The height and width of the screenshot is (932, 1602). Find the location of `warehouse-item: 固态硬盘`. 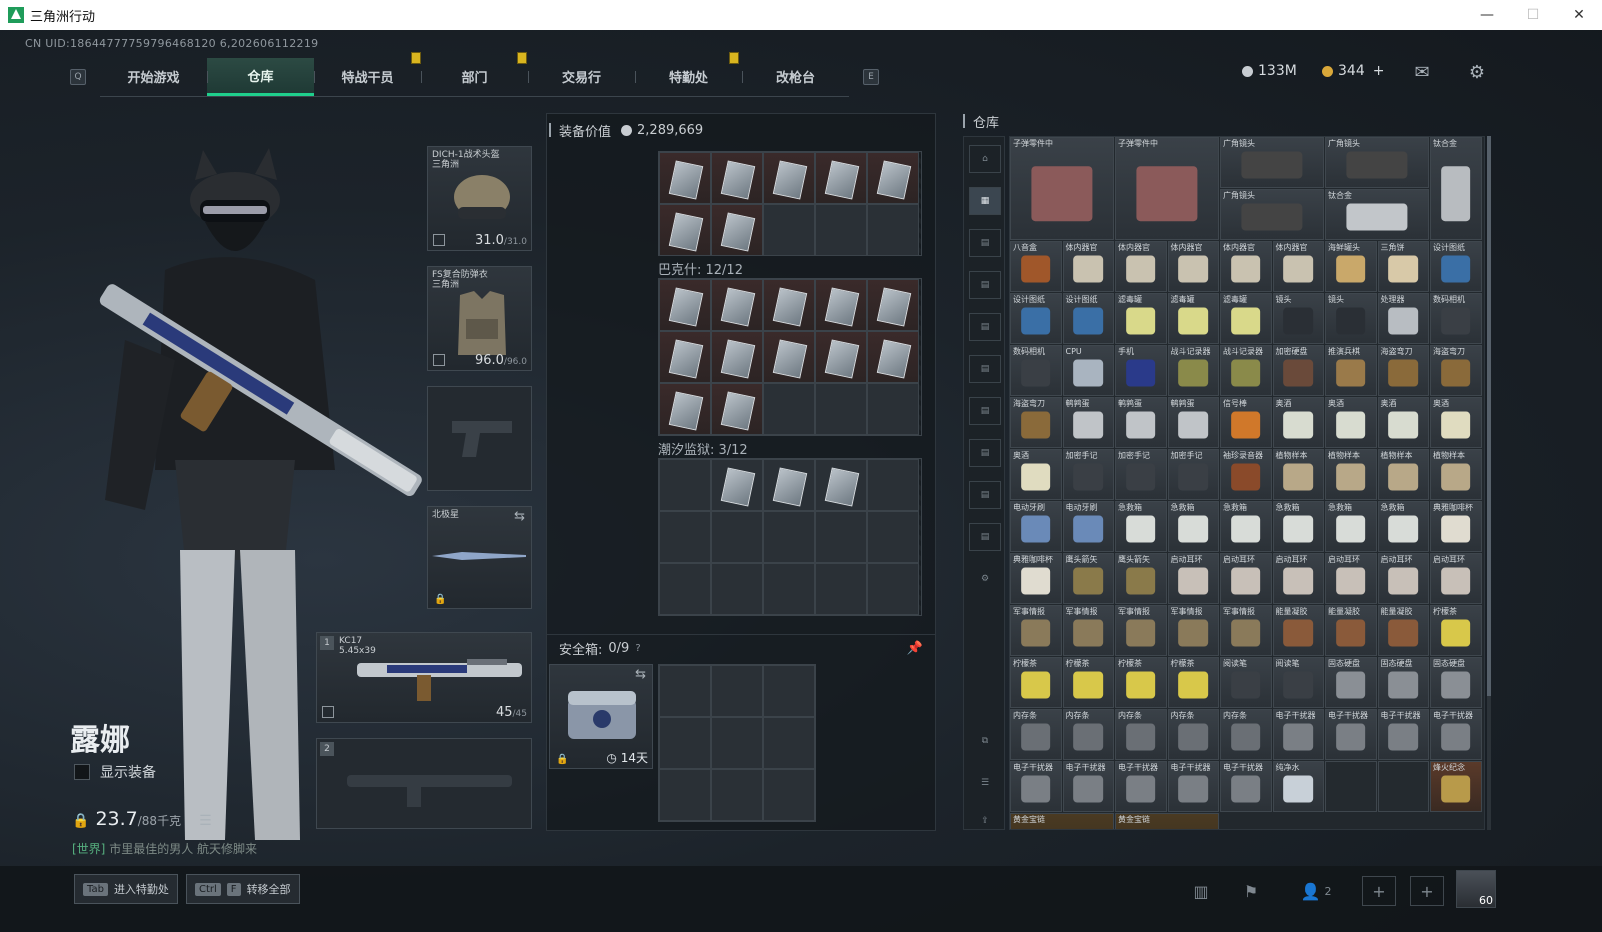

warehouse-item: 固态硬盘 is located at coordinates (1351, 682).